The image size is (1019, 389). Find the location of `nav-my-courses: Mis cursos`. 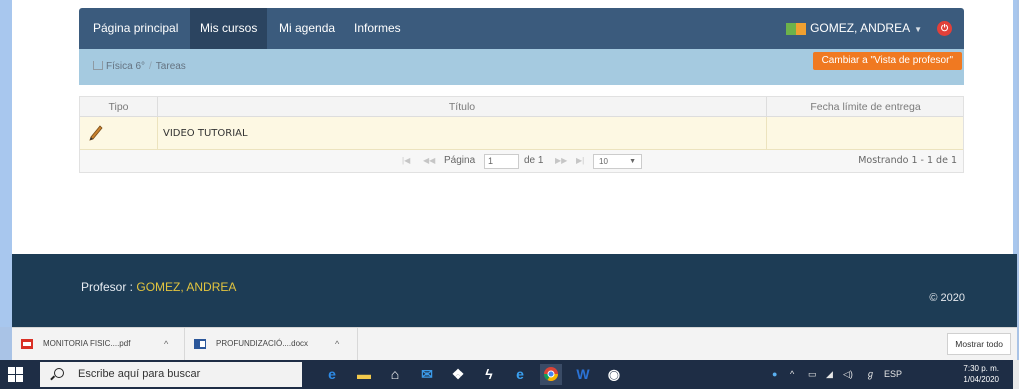

nav-my-courses: Mis cursos is located at coordinates (229, 28).